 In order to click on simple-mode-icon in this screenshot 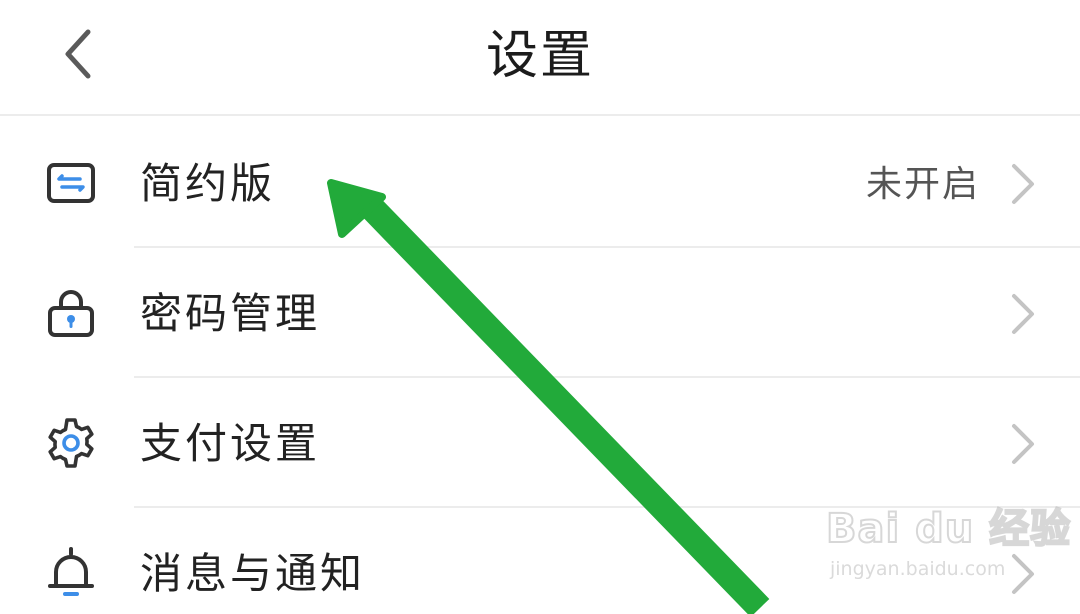, I will do `click(71, 183)`.